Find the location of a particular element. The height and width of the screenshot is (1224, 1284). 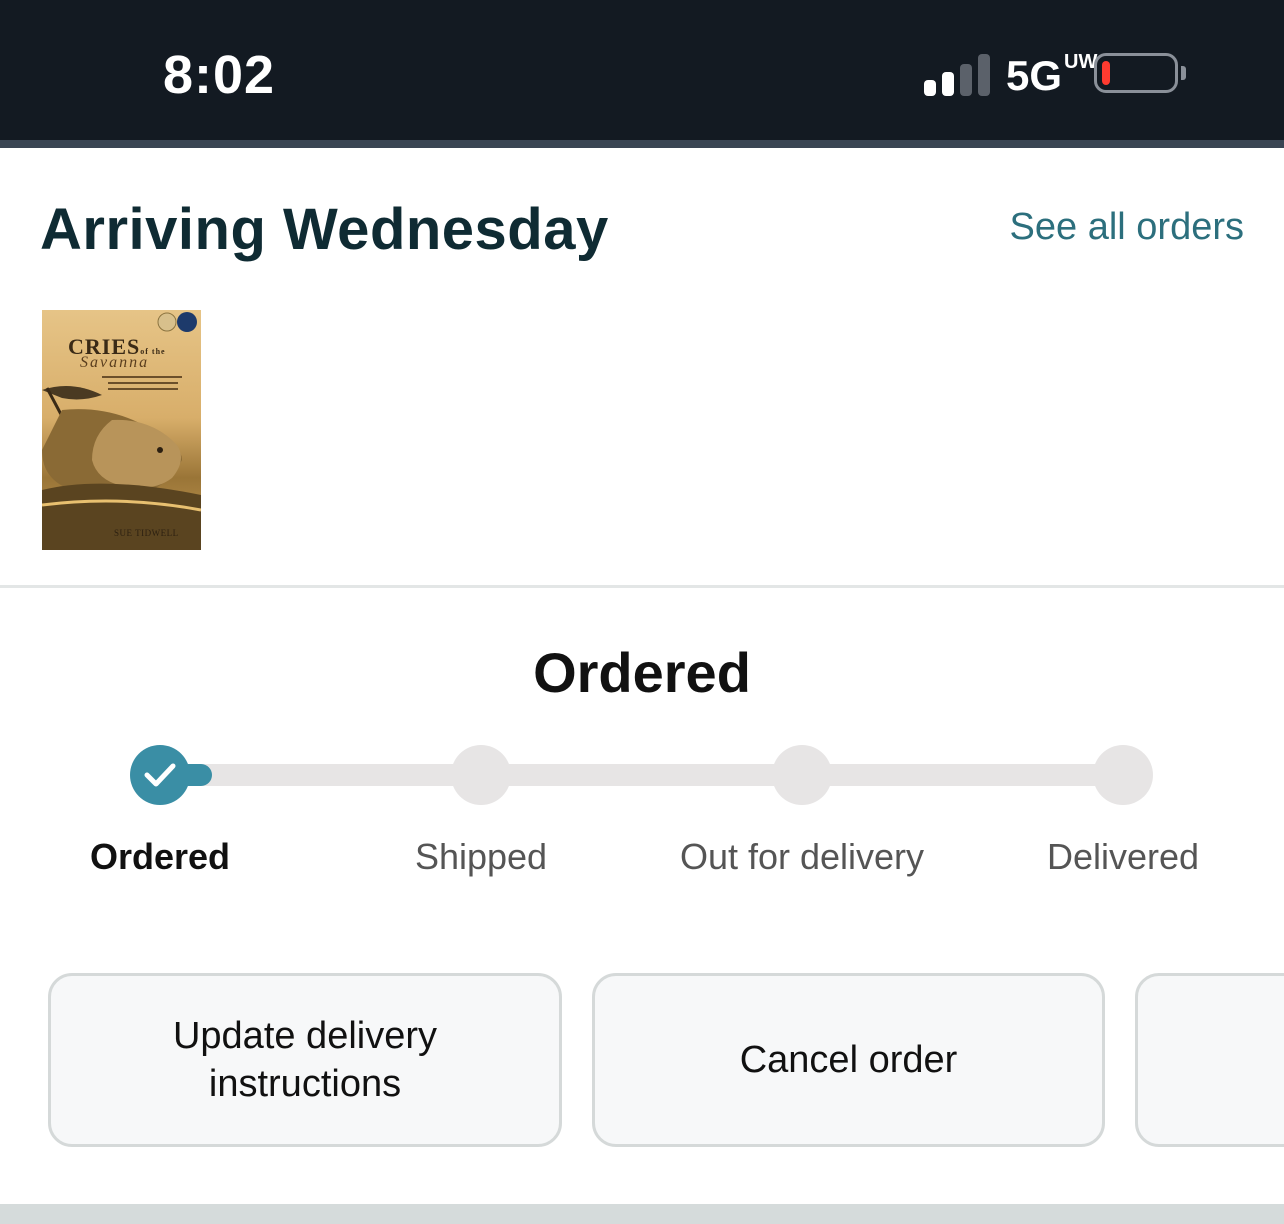

signal-strength-icon is located at coordinates (957, 75).